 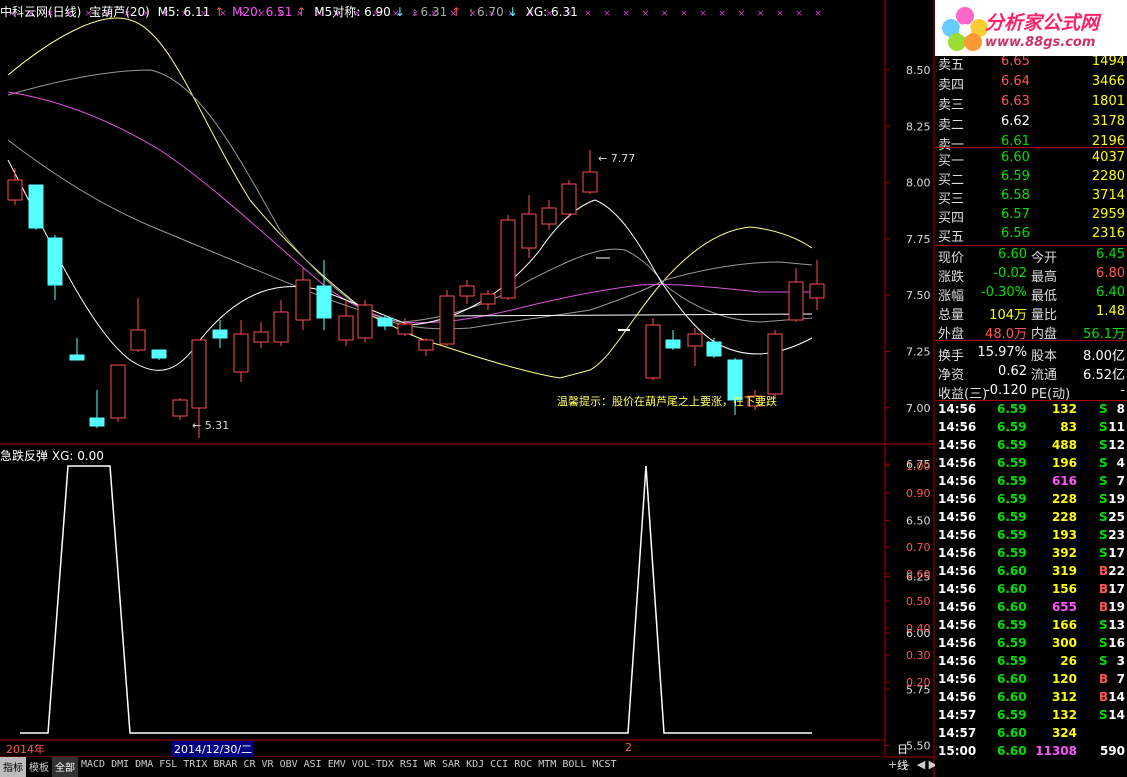 What do you see at coordinates (1031, 400) in the screenshot?
I see `divider` at bounding box center [1031, 400].